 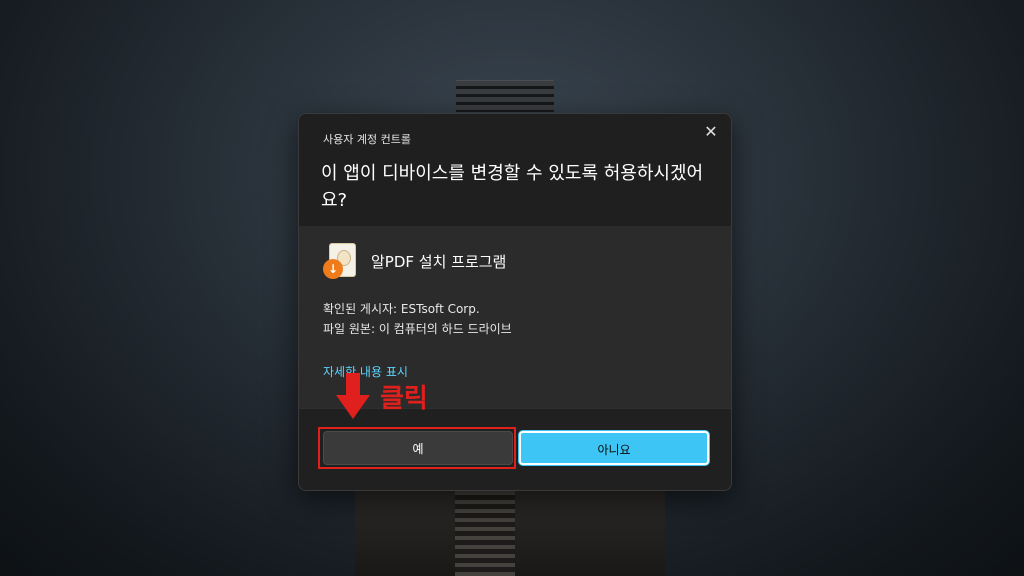 I want to click on red-arrow-down-icon, so click(x=353, y=396).